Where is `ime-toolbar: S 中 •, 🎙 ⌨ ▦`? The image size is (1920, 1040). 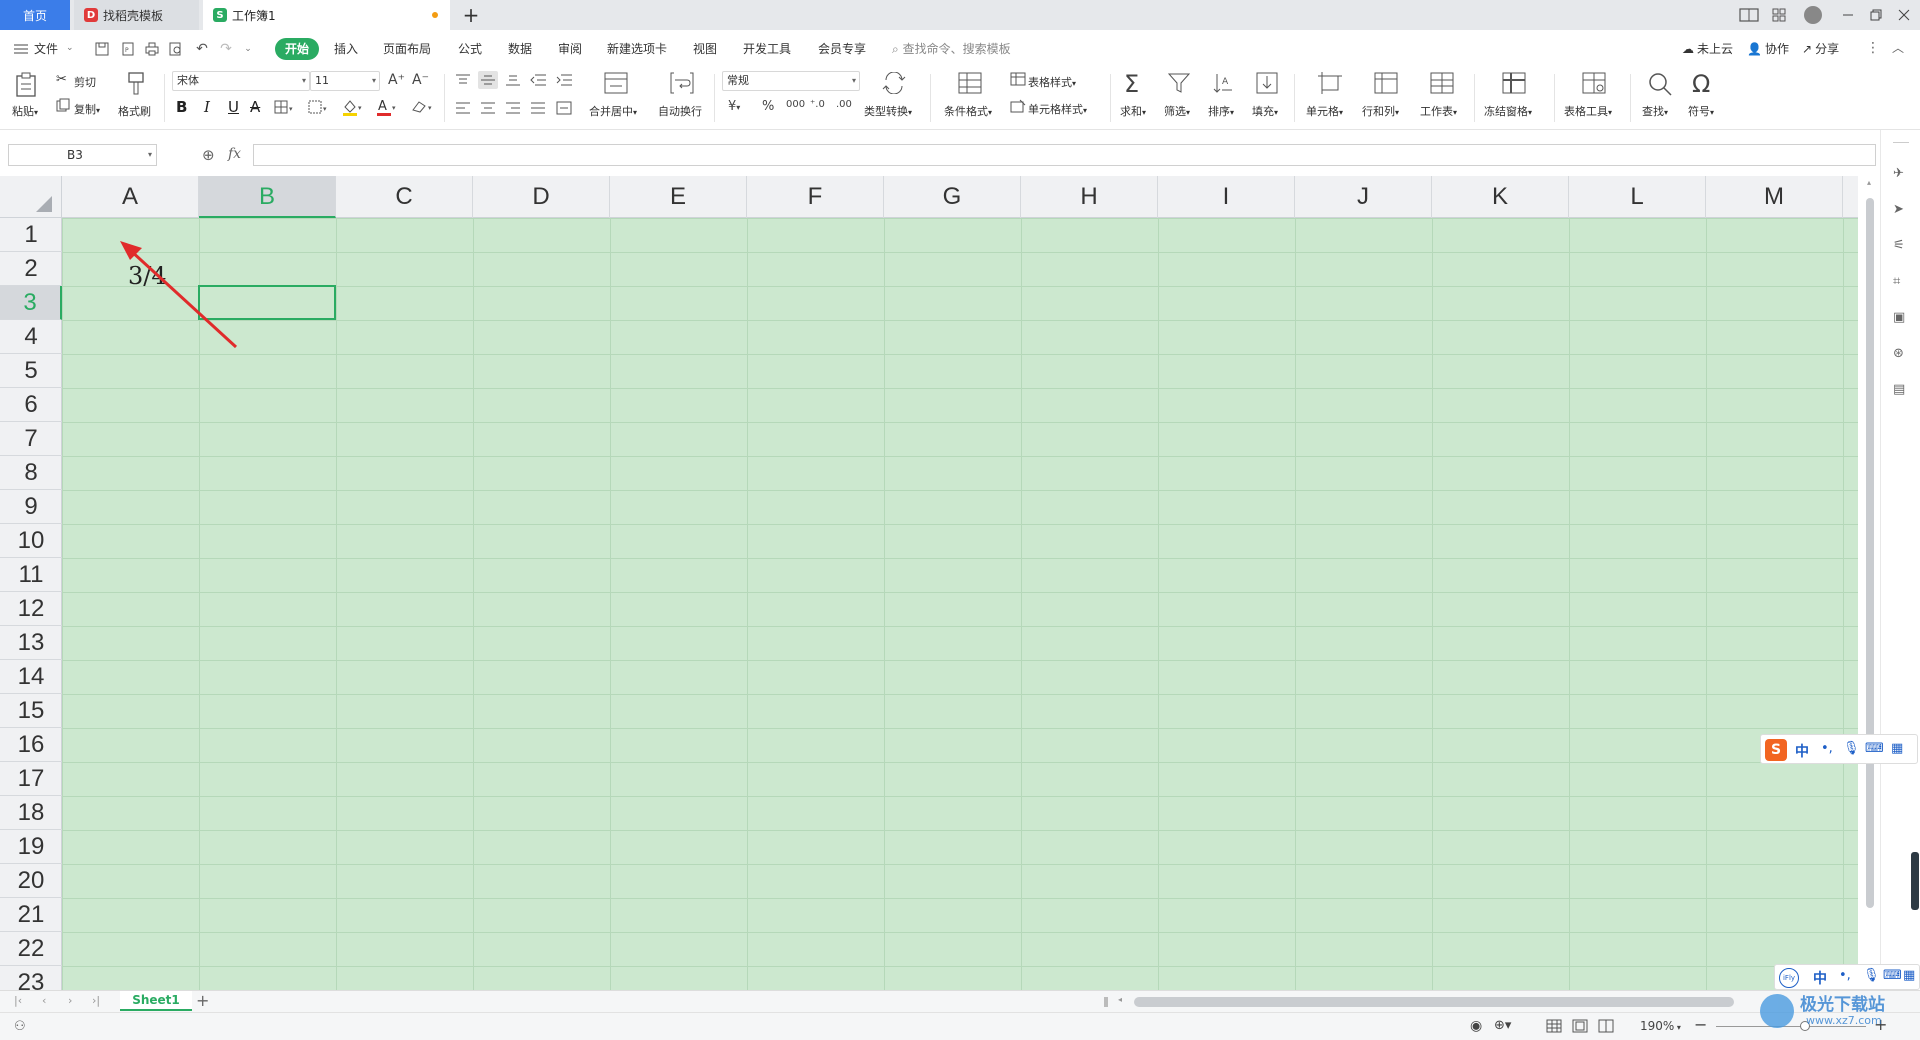 ime-toolbar: S 中 •, 🎙 ⌨ ▦ is located at coordinates (1839, 749).